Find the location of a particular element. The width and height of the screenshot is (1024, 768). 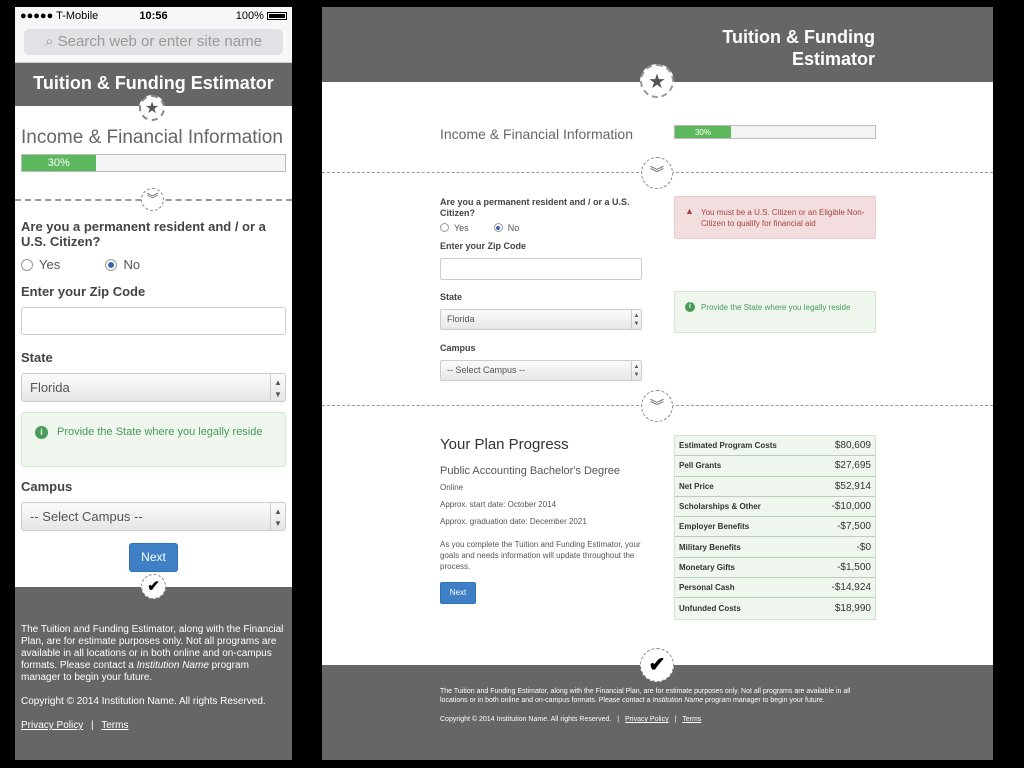

row-value: $27,695 is located at coordinates (852, 466).